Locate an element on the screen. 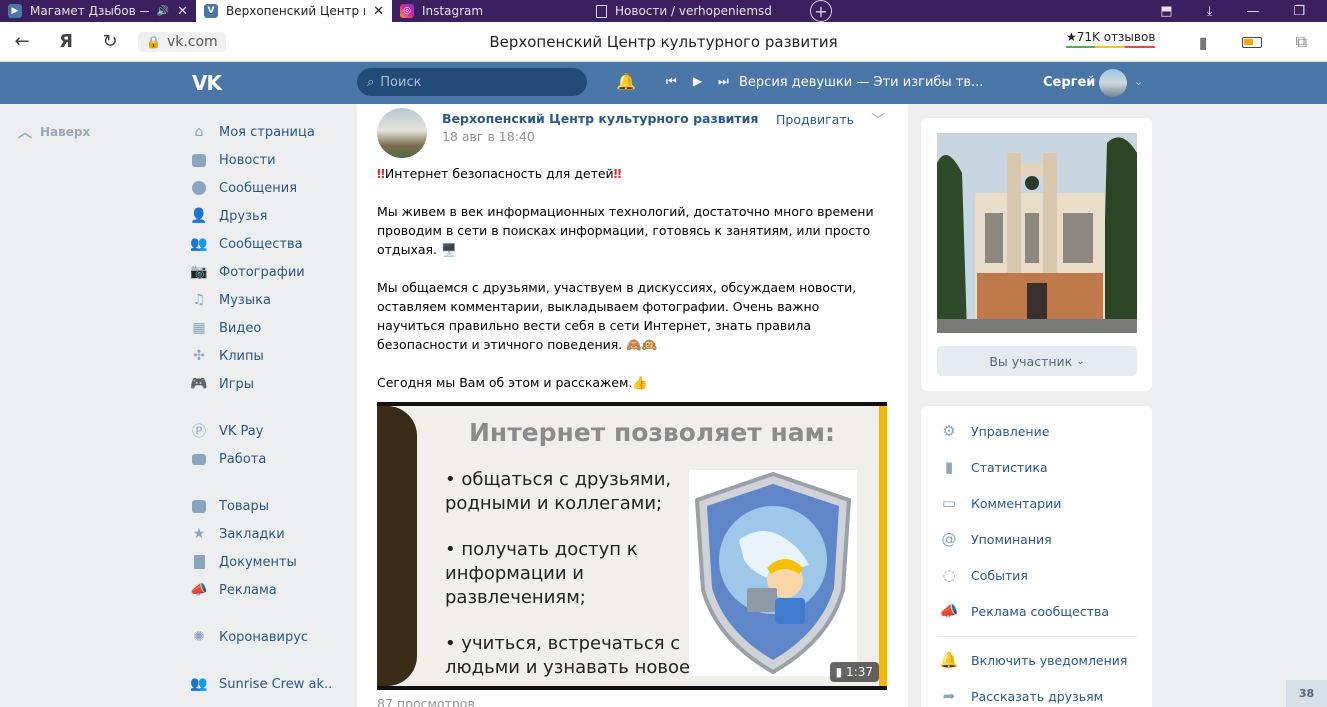 The width and height of the screenshot is (1327, 707). community-cover-card: Вы участник ⌄ is located at coordinates (1036, 254).